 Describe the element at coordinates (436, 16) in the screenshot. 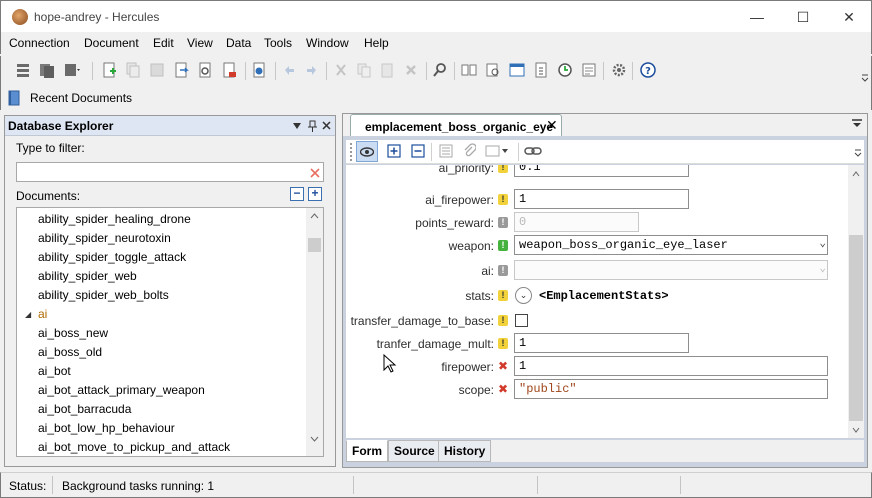

I see `title-bar: hope-andrey - Hercules — ☐ ✕` at that location.